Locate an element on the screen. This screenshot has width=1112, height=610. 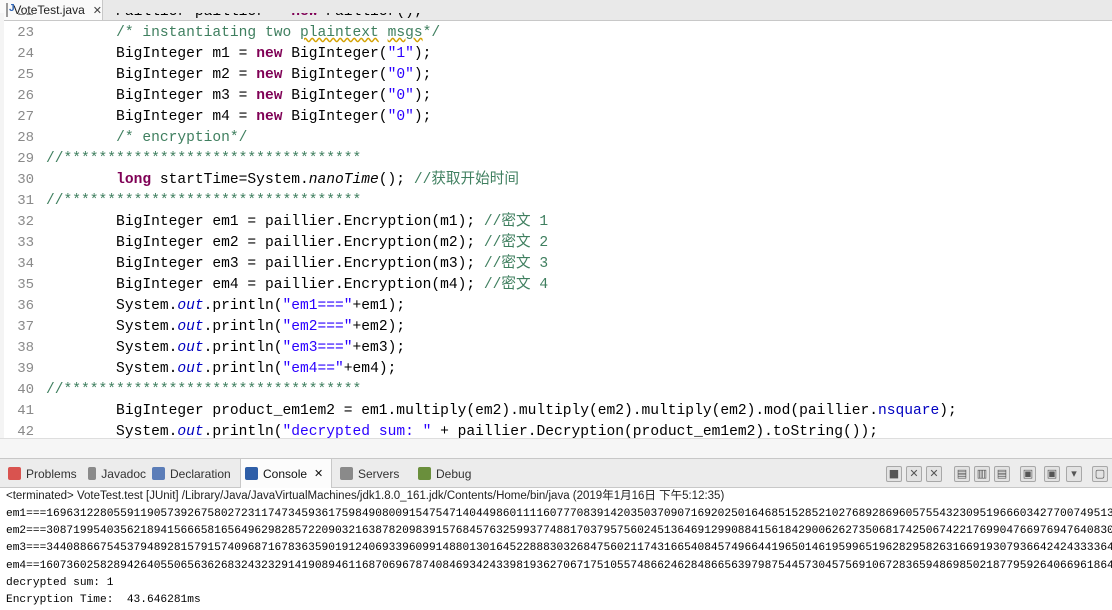
editor-horizontal-scrollbar is located at coordinates (556, 448).